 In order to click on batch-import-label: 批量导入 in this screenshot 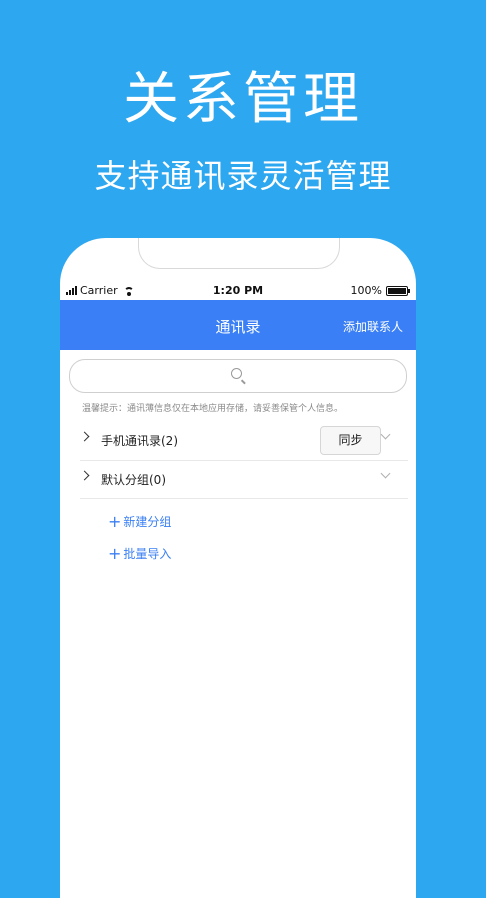, I will do `click(147, 554)`.